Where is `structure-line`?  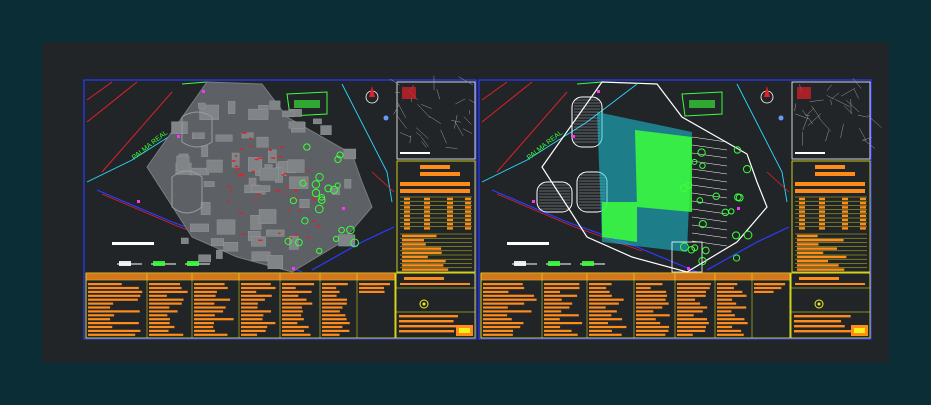
structure-line is located at coordinates (709, 155).